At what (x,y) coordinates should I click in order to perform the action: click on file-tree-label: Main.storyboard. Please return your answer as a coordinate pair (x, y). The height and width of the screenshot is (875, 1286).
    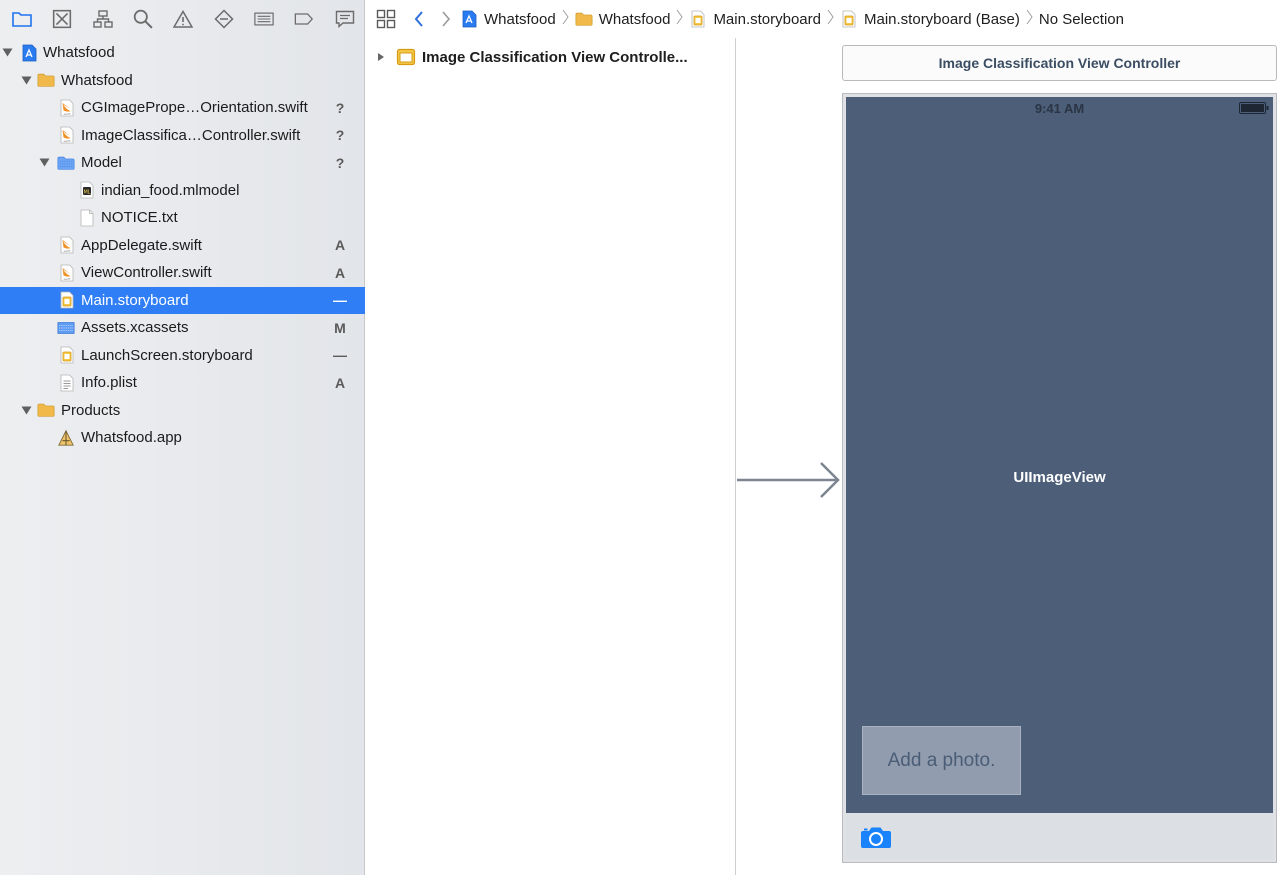
    Looking at the image, I should click on (135, 300).